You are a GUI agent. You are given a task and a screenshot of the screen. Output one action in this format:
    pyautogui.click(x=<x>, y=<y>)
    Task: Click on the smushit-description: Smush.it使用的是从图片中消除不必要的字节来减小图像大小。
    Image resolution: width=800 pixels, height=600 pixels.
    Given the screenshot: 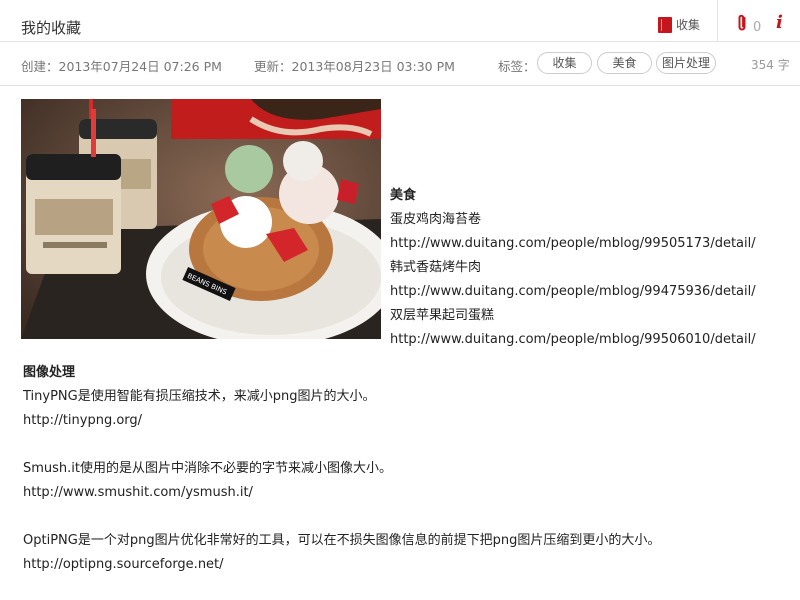 What is the action you would take?
    pyautogui.click(x=208, y=468)
    